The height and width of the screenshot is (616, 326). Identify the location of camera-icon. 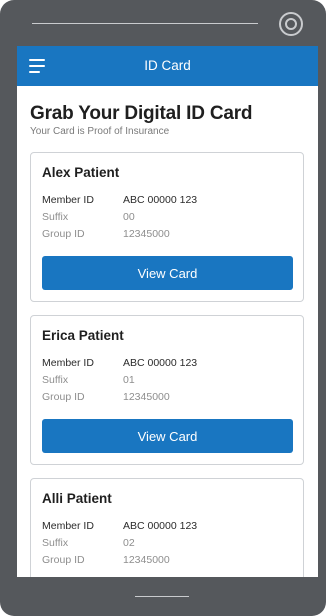
(291, 24).